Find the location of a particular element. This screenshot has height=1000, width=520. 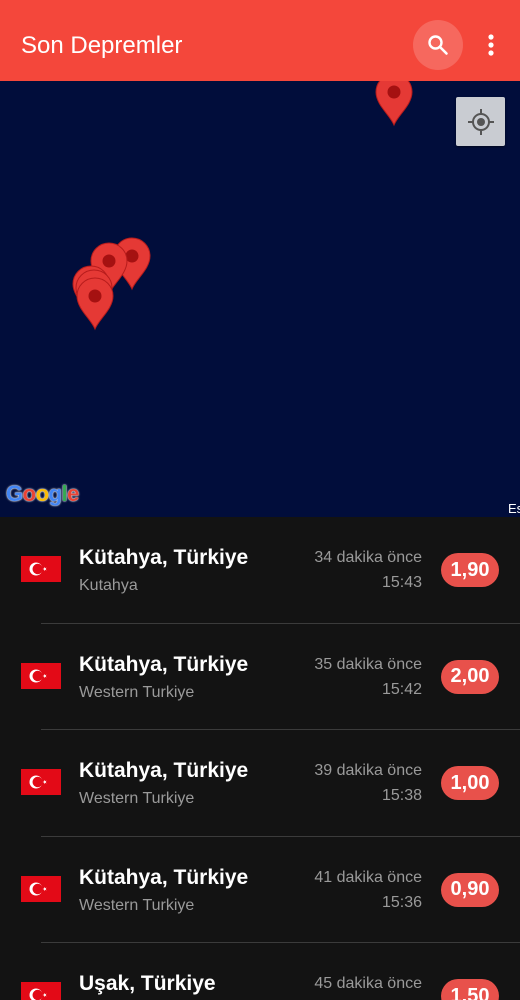

map-attribution: Es is located at coordinates (514, 508).